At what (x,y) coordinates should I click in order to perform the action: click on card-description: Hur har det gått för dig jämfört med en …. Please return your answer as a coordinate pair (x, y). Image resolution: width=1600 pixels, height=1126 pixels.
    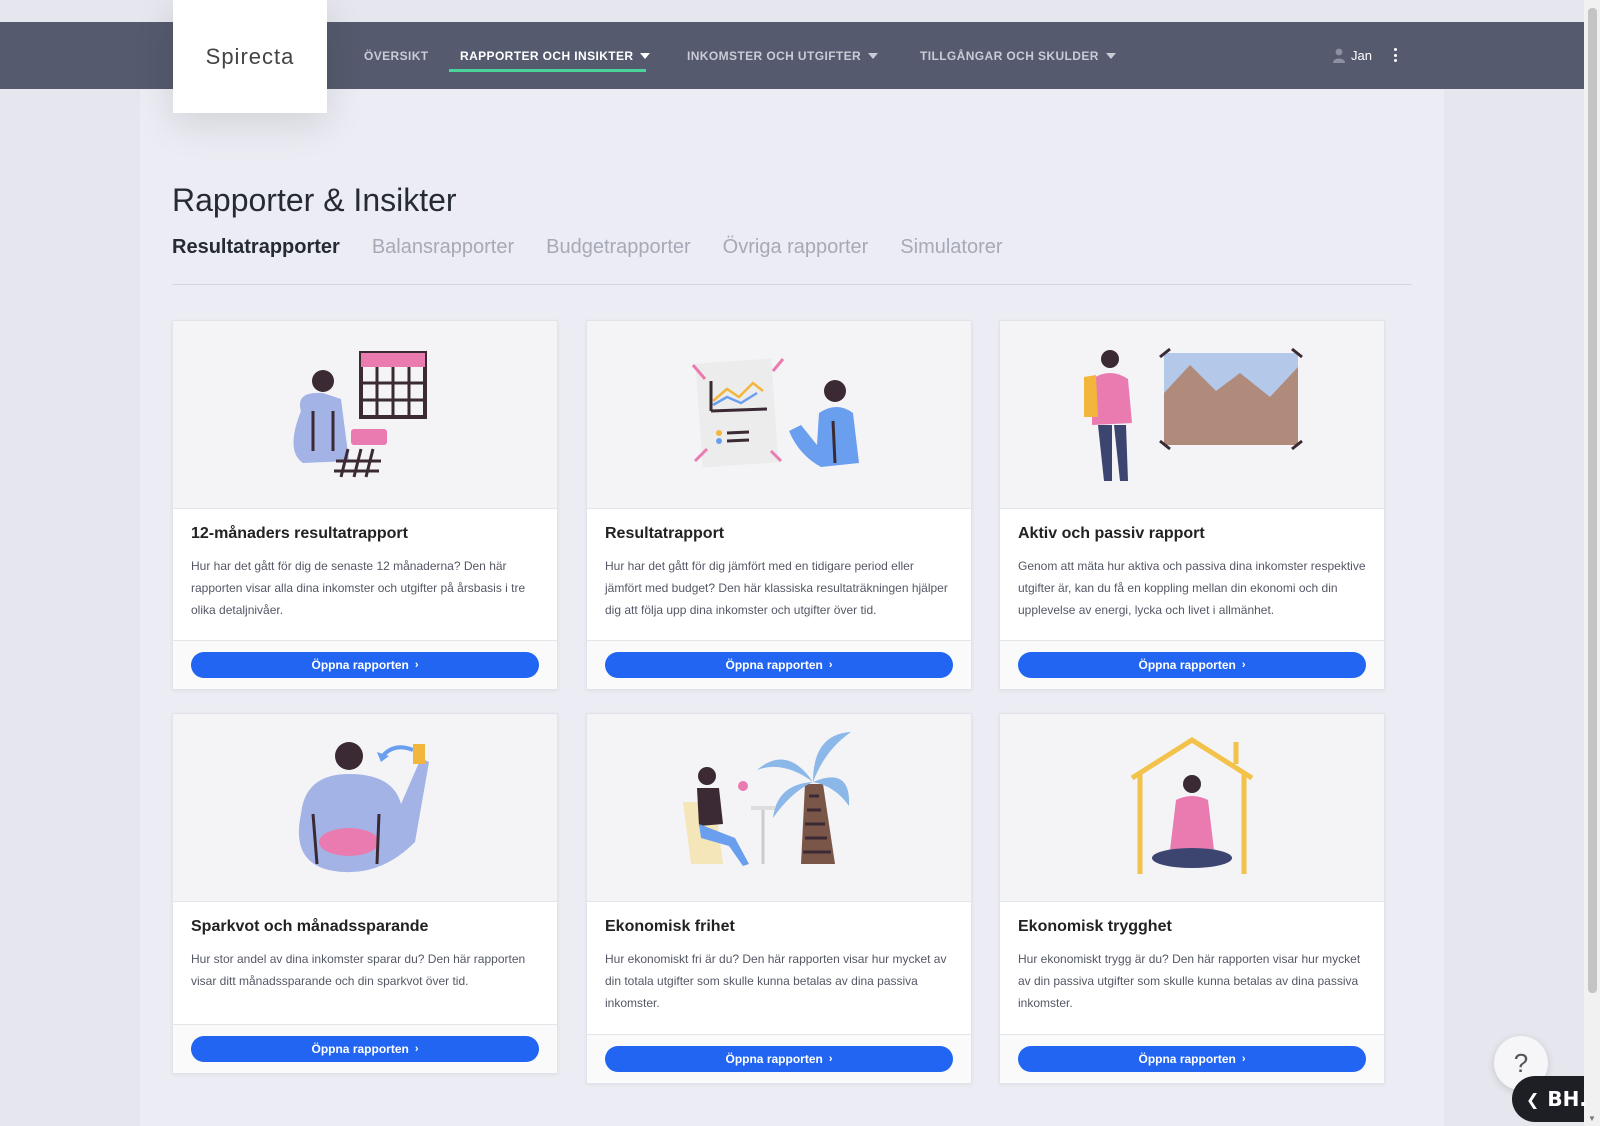
    Looking at the image, I should click on (776, 588).